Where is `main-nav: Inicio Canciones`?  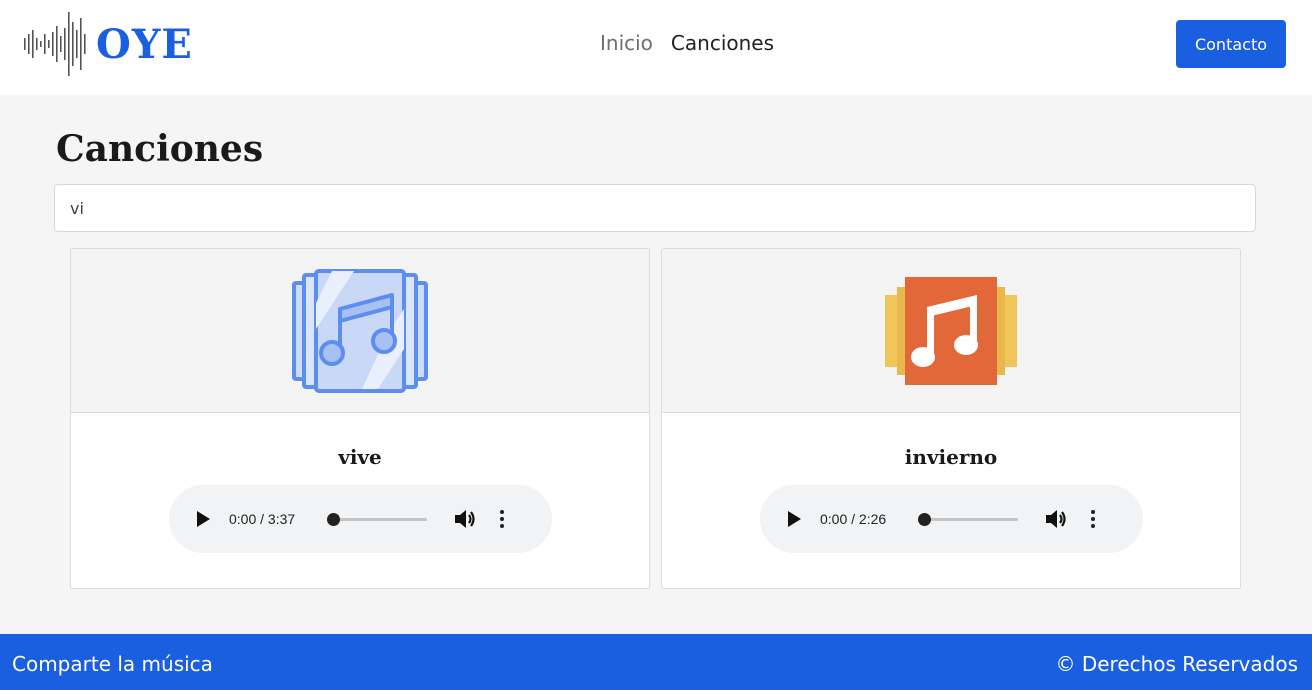
main-nav: Inicio Canciones is located at coordinates (687, 43).